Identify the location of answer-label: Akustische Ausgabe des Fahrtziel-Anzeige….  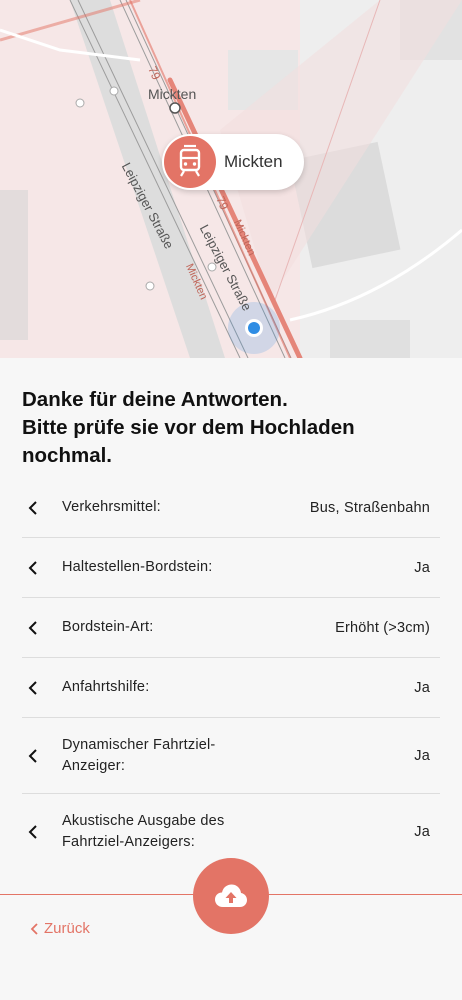
(143, 831).